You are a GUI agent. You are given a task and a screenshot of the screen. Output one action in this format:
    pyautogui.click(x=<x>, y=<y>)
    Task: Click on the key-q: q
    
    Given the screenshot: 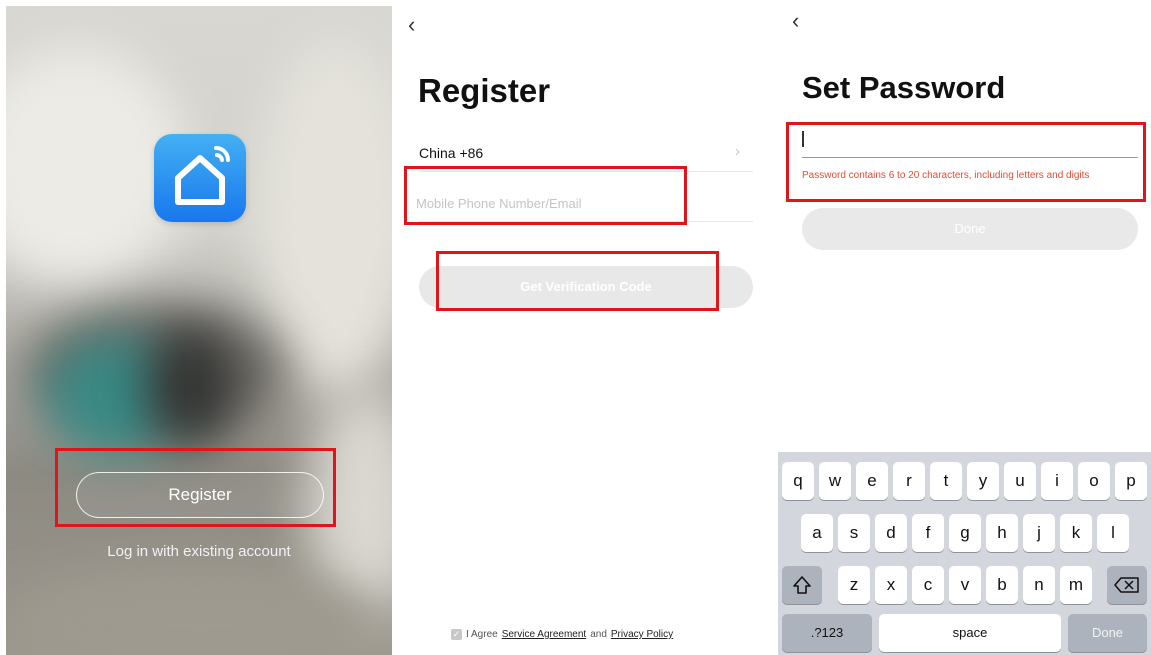 What is the action you would take?
    pyautogui.click(x=798, y=481)
    